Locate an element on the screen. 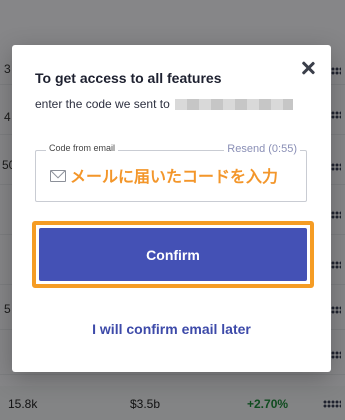  code-input is located at coordinates (187, 176).